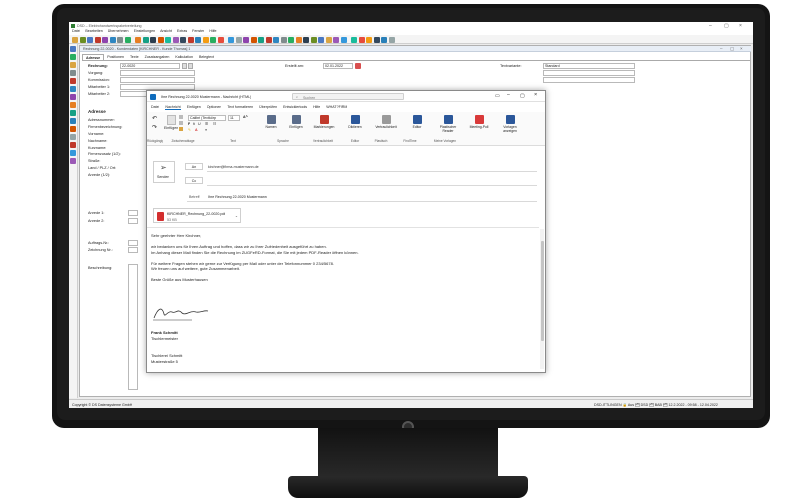 The height and width of the screenshot is (500, 800). Describe the element at coordinates (133, 250) in the screenshot. I see `zeichnung-field` at that location.